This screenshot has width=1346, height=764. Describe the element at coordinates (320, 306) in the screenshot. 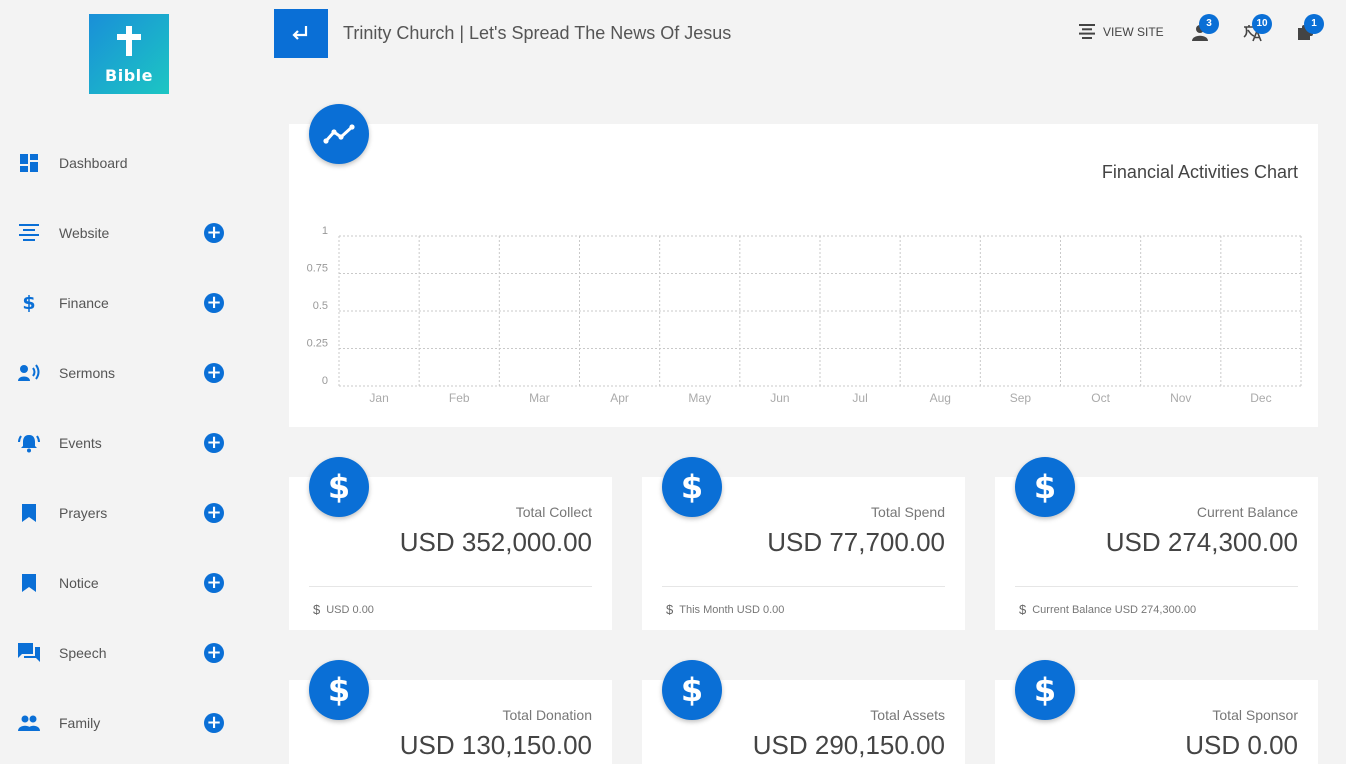

I see `y-tick-label: 0.5` at that location.